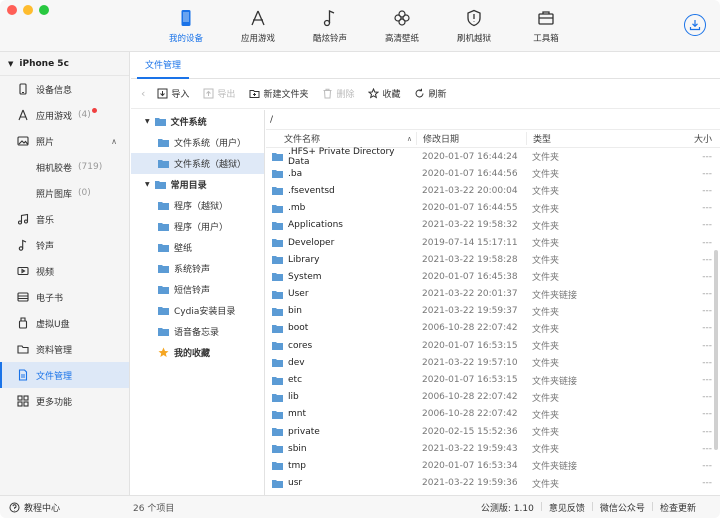 The image size is (720, 518). What do you see at coordinates (186, 26) in the screenshot?
I see `nav-my-device: 我的设备` at bounding box center [186, 26].